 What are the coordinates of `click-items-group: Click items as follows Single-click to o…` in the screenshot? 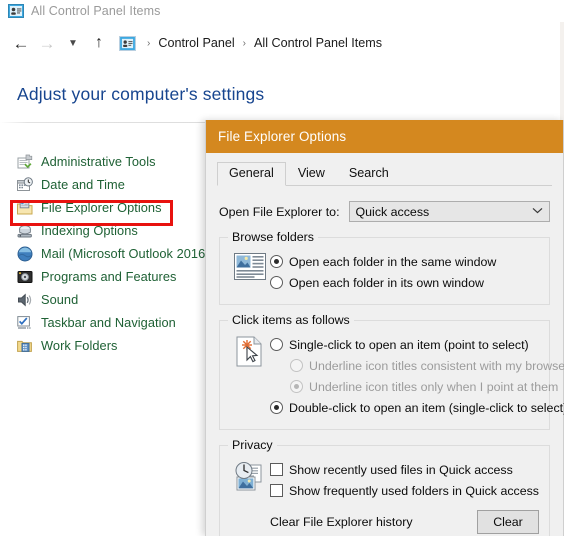 It's located at (391, 371).